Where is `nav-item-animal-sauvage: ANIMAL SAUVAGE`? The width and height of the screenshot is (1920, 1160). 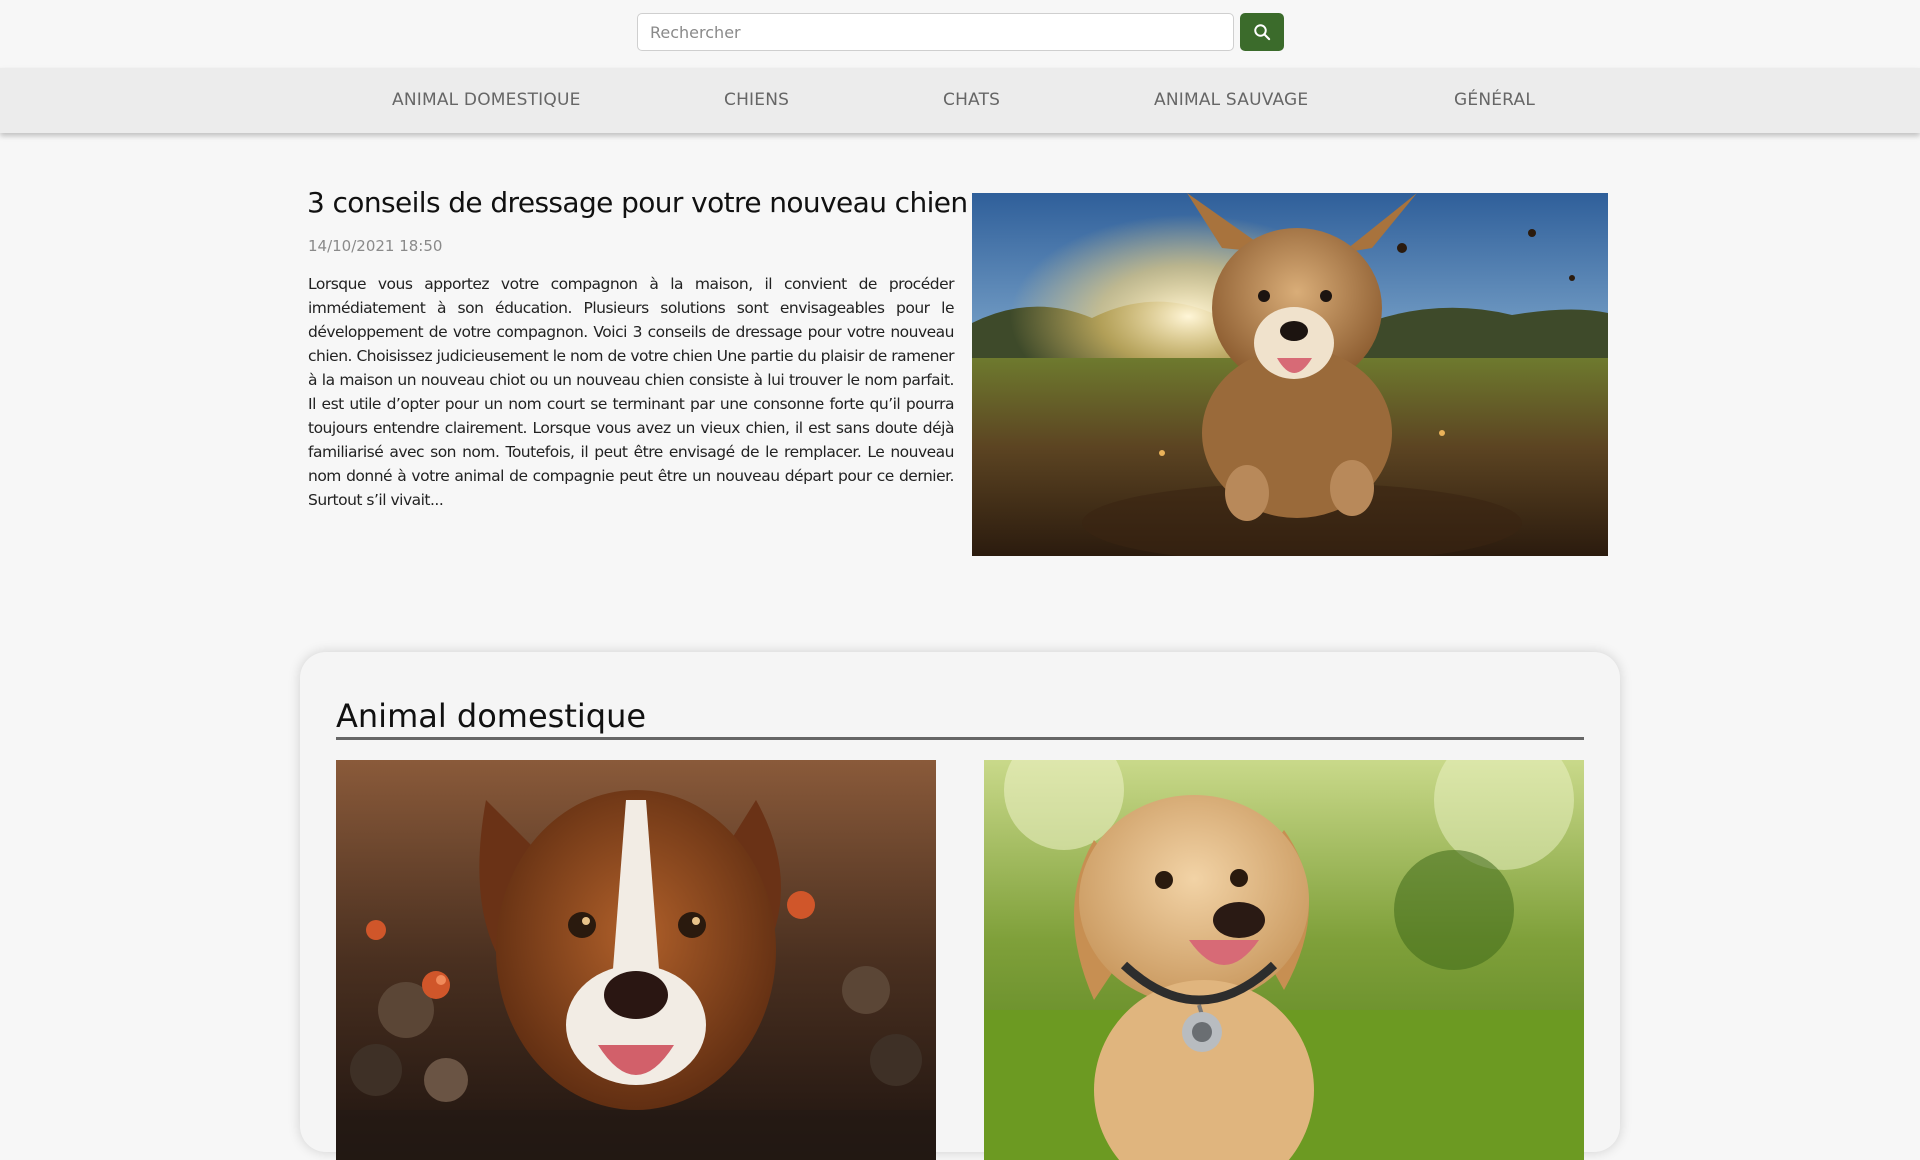
nav-item-animal-sauvage: ANIMAL SAUVAGE is located at coordinates (1231, 100).